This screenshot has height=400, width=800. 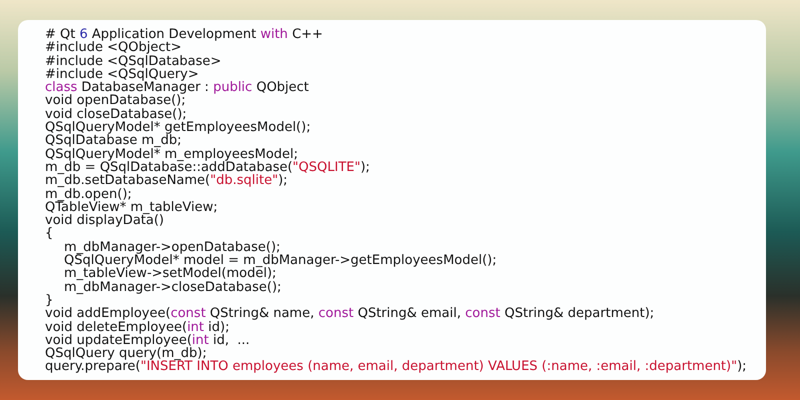 I want to click on code-line: class DatabaseManager : public QObject, so click(x=177, y=87).